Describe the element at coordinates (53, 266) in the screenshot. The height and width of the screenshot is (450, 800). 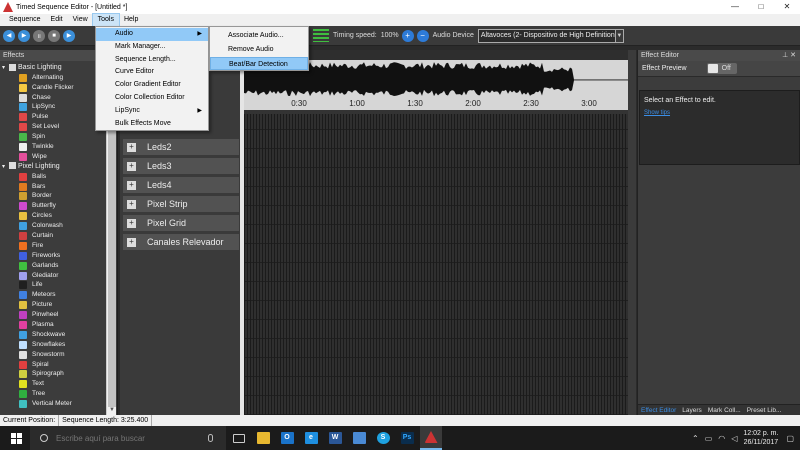
I see `effect-item-garlands: Garlands` at that location.